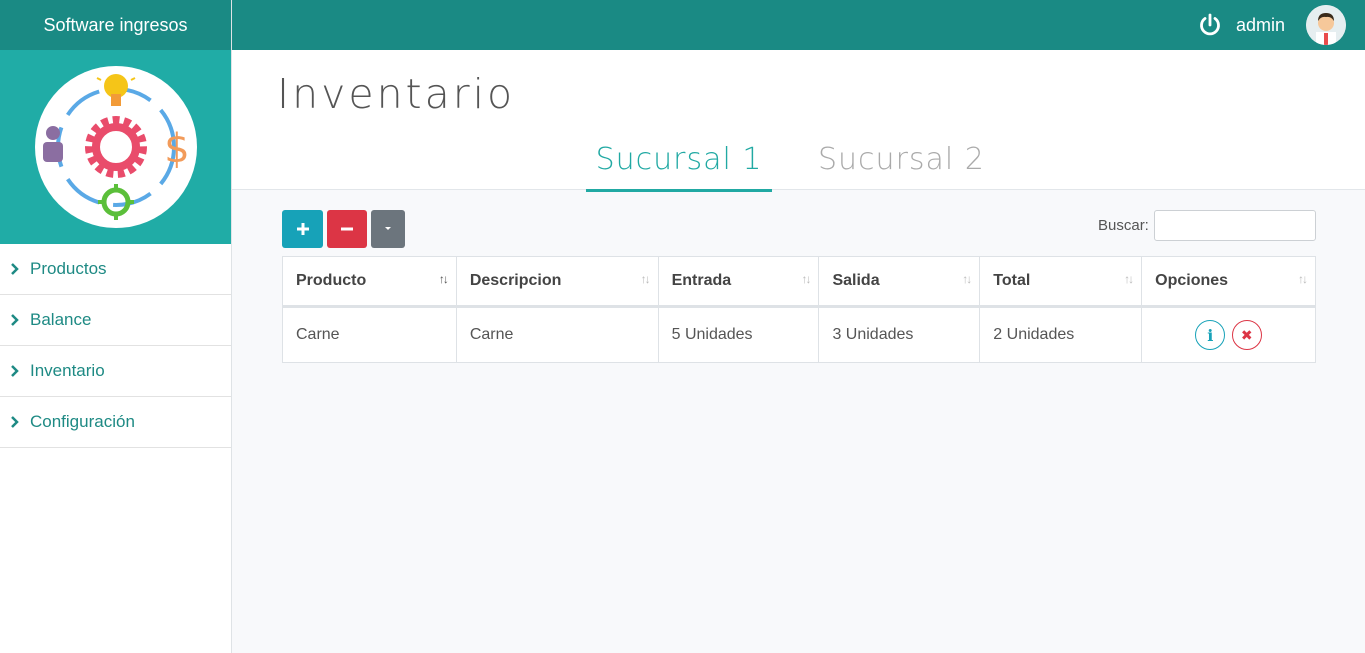 The image size is (1365, 653). What do you see at coordinates (115, 269) in the screenshot?
I see `sidebar-item-productos: Productos` at bounding box center [115, 269].